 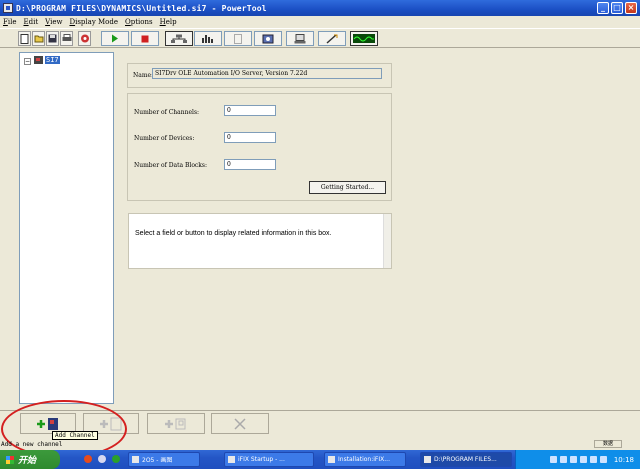 I want to click on status-text: Add a new channel, so click(x=32, y=444).